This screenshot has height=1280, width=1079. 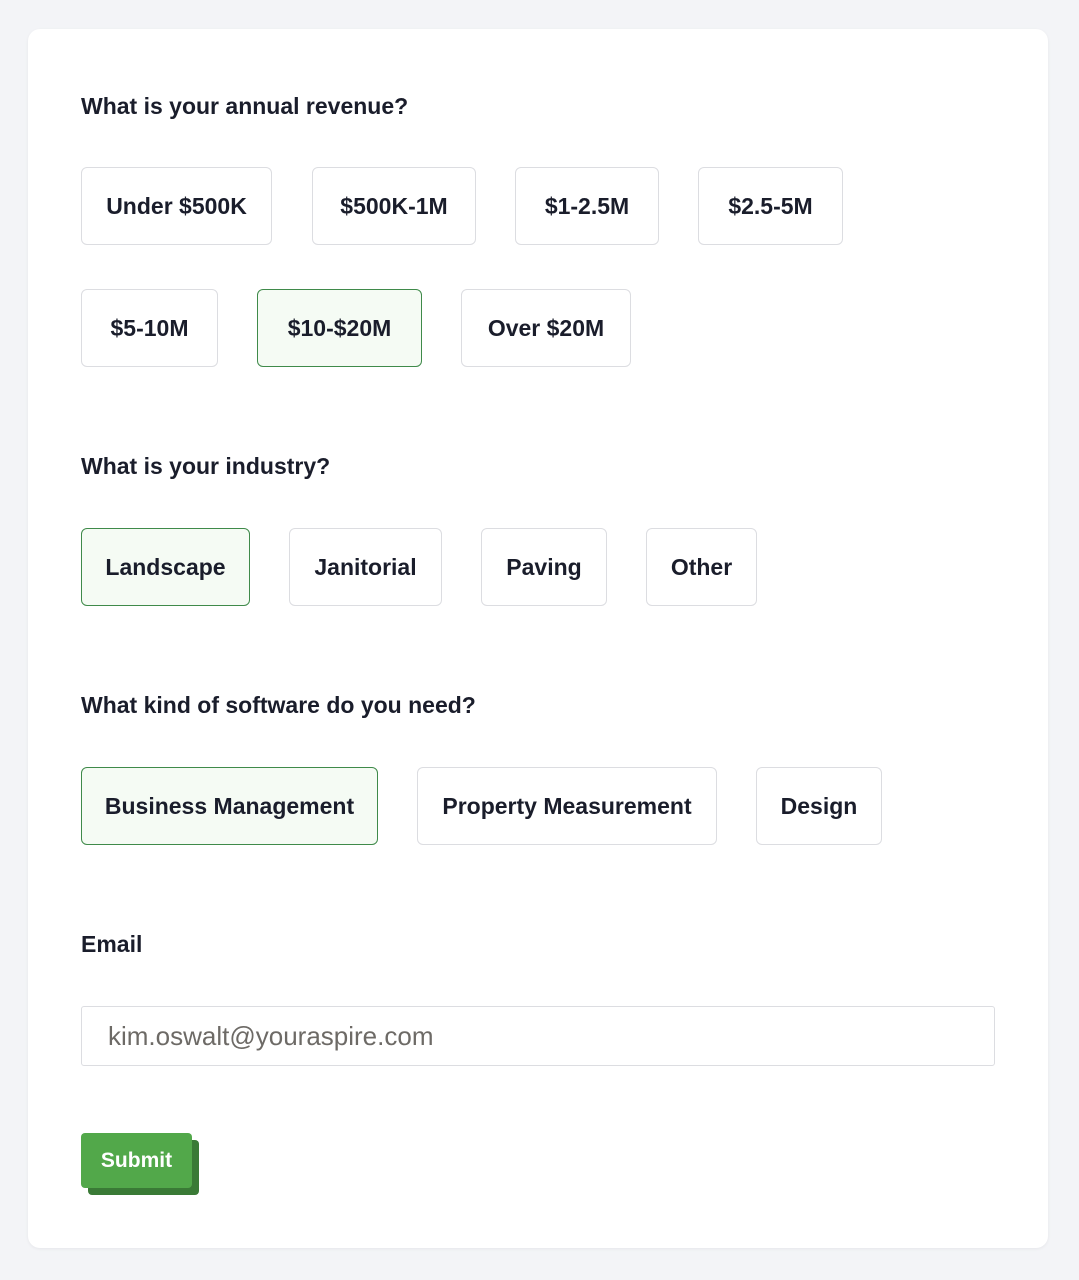 I want to click on industry-option-paving: Paving, so click(x=544, y=567).